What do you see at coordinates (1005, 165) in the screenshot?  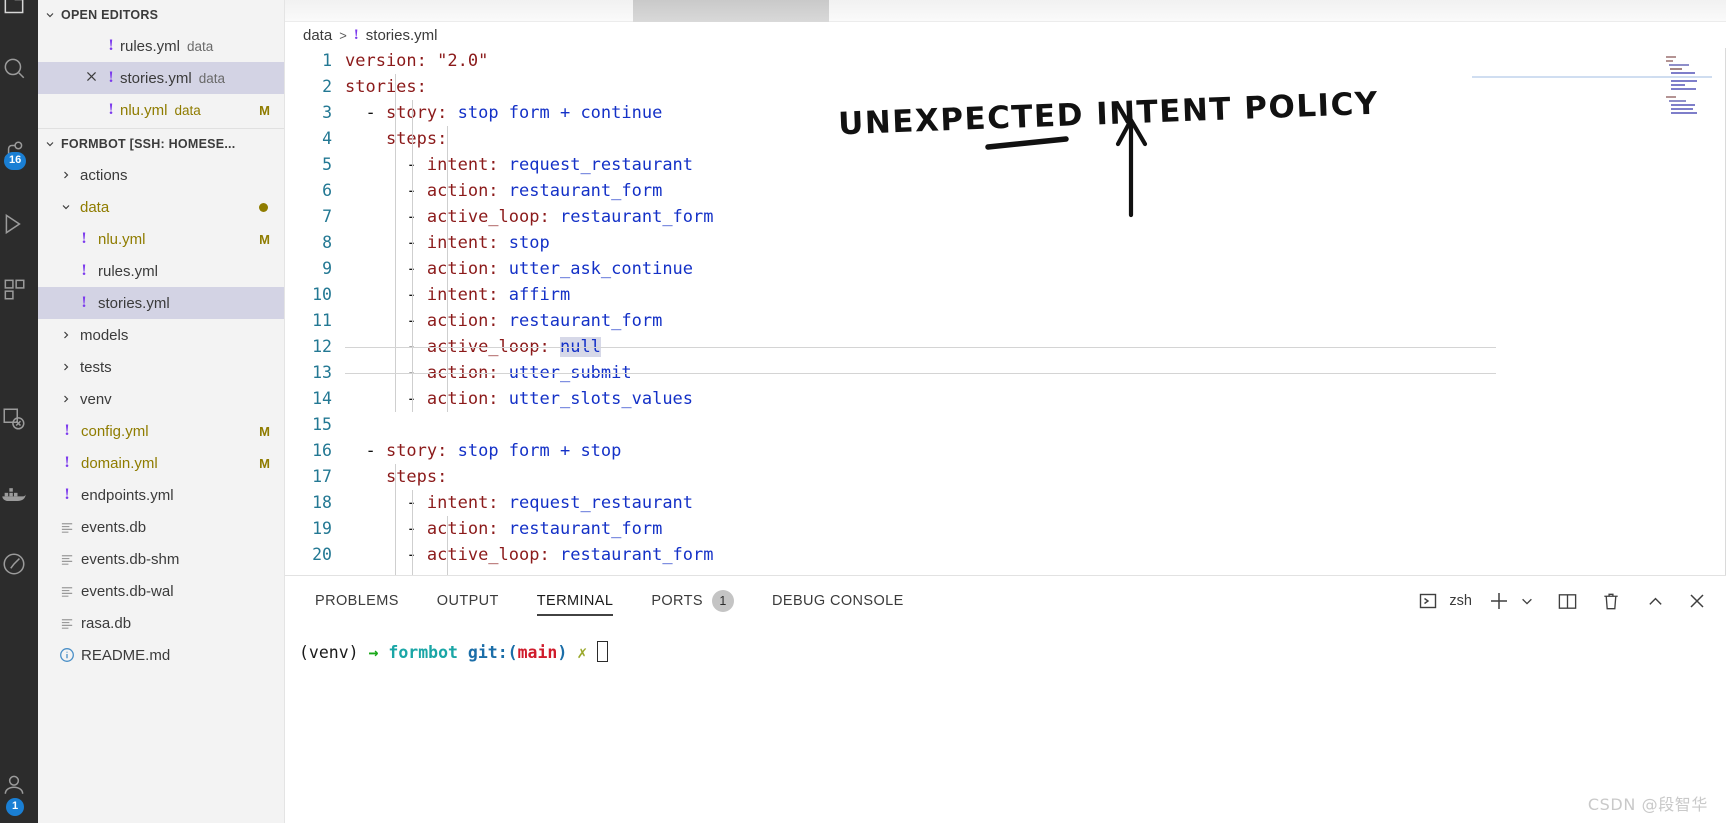 I see `code-line: 5 - intent: request_restaurant` at bounding box center [1005, 165].